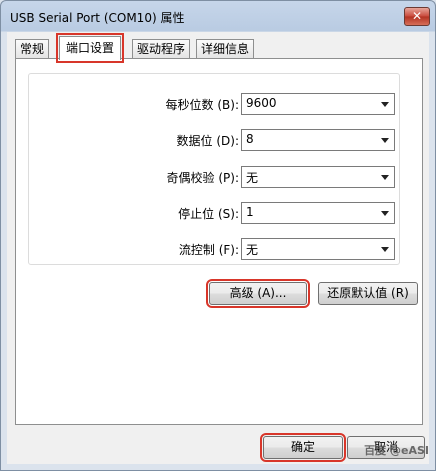  Describe the element at coordinates (318, 177) in the screenshot. I see `parity-select: 无` at that location.